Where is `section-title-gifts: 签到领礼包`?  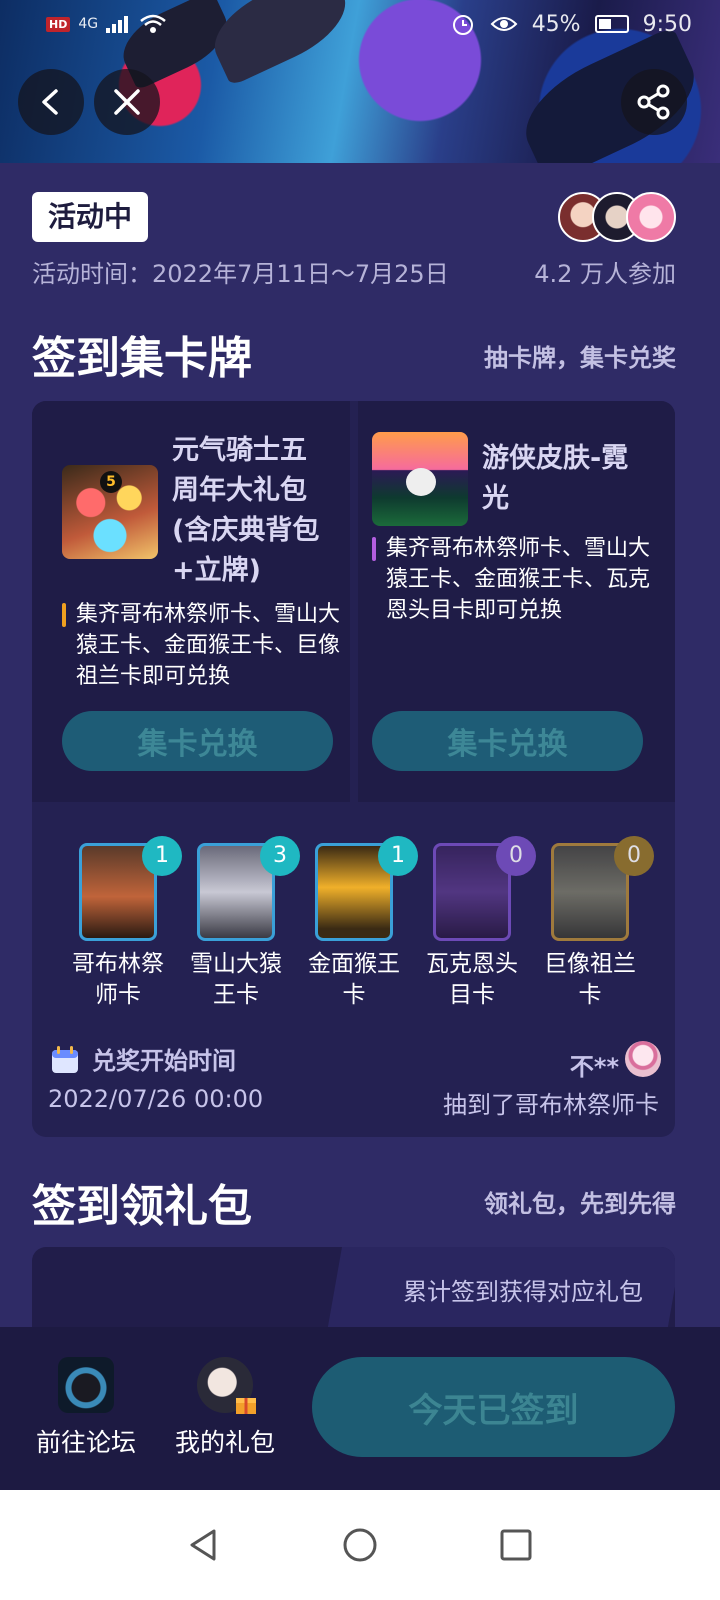
section-title-gifts: 签到领礼包 is located at coordinates (142, 1206).